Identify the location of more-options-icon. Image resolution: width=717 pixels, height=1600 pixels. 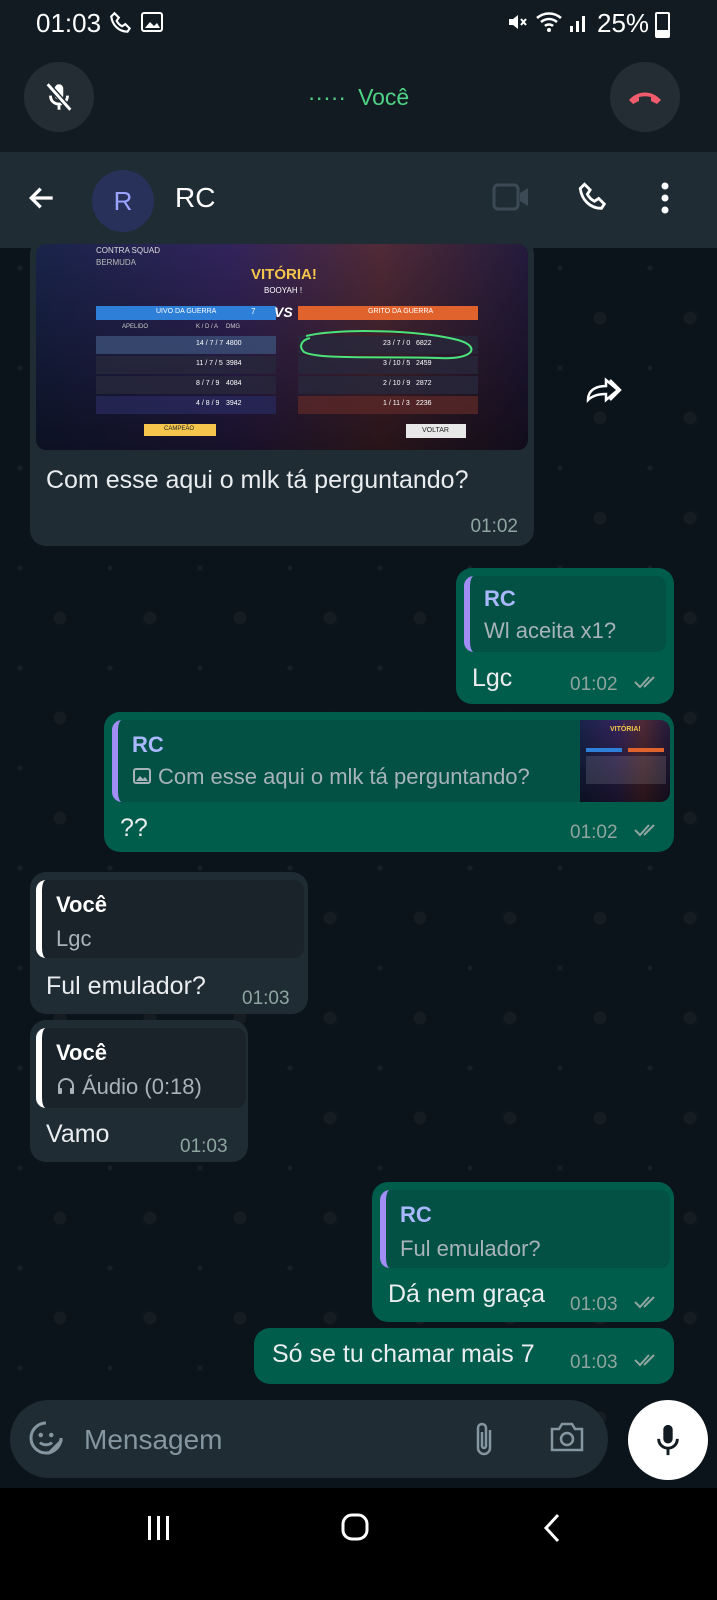
(665, 200).